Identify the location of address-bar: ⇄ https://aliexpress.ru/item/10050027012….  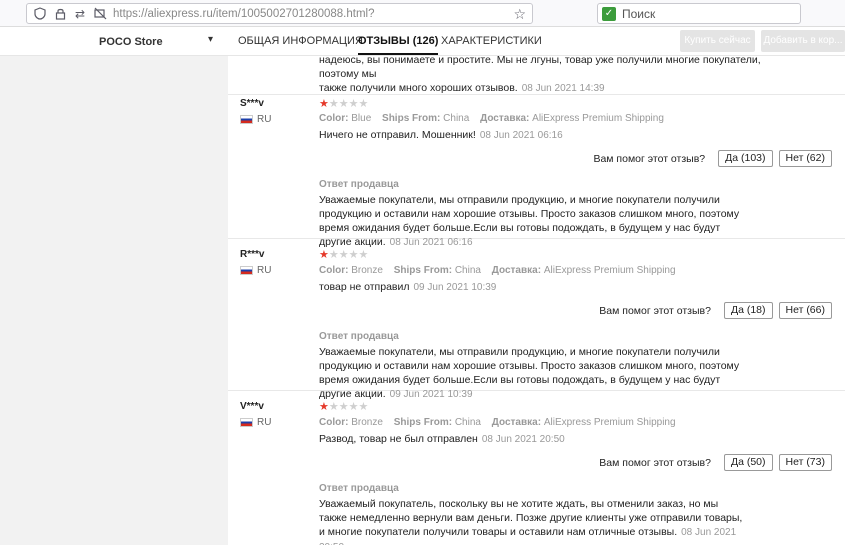
(279, 13).